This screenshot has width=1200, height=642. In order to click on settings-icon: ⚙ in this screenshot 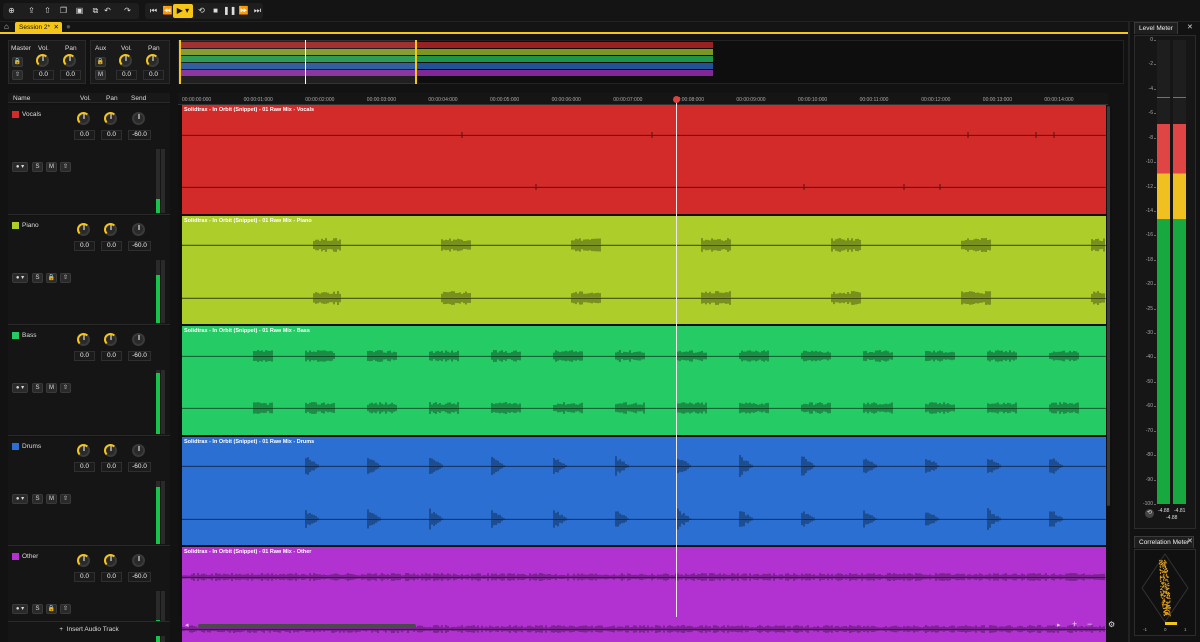, I will do `click(1111, 624)`.